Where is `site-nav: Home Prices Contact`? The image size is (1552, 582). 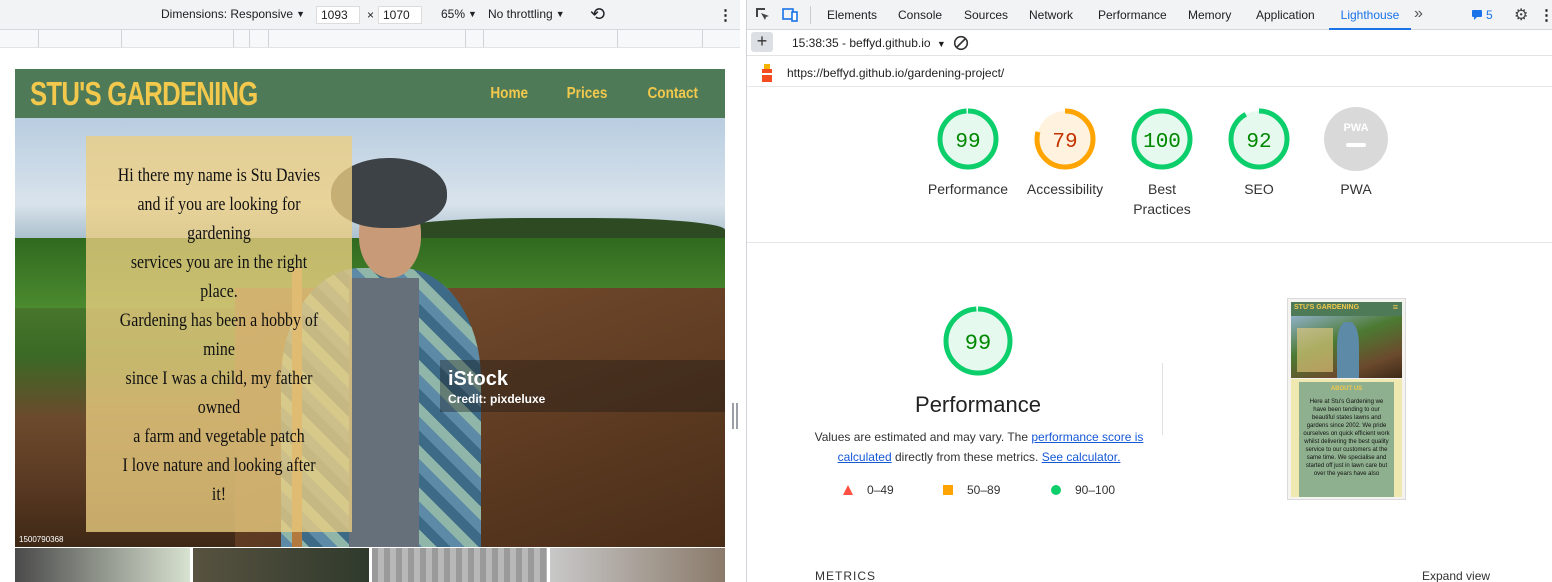 site-nav: Home Prices Contact is located at coordinates (579, 94).